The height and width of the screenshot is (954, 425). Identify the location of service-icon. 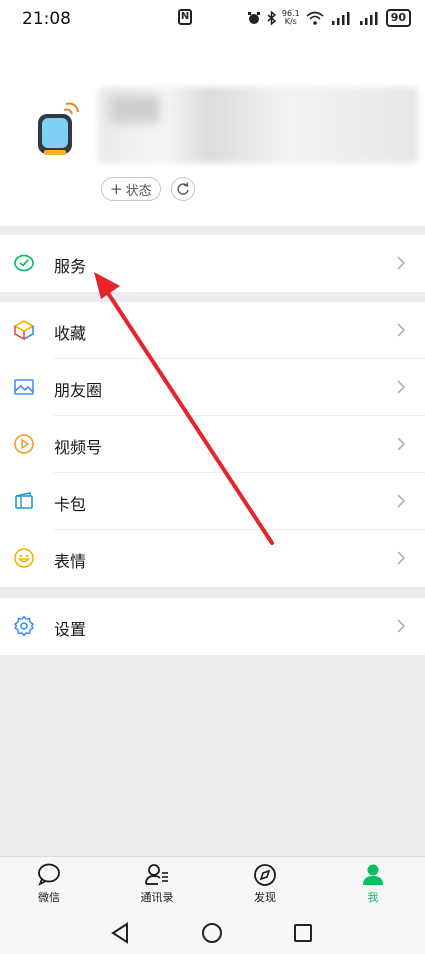
(24, 263).